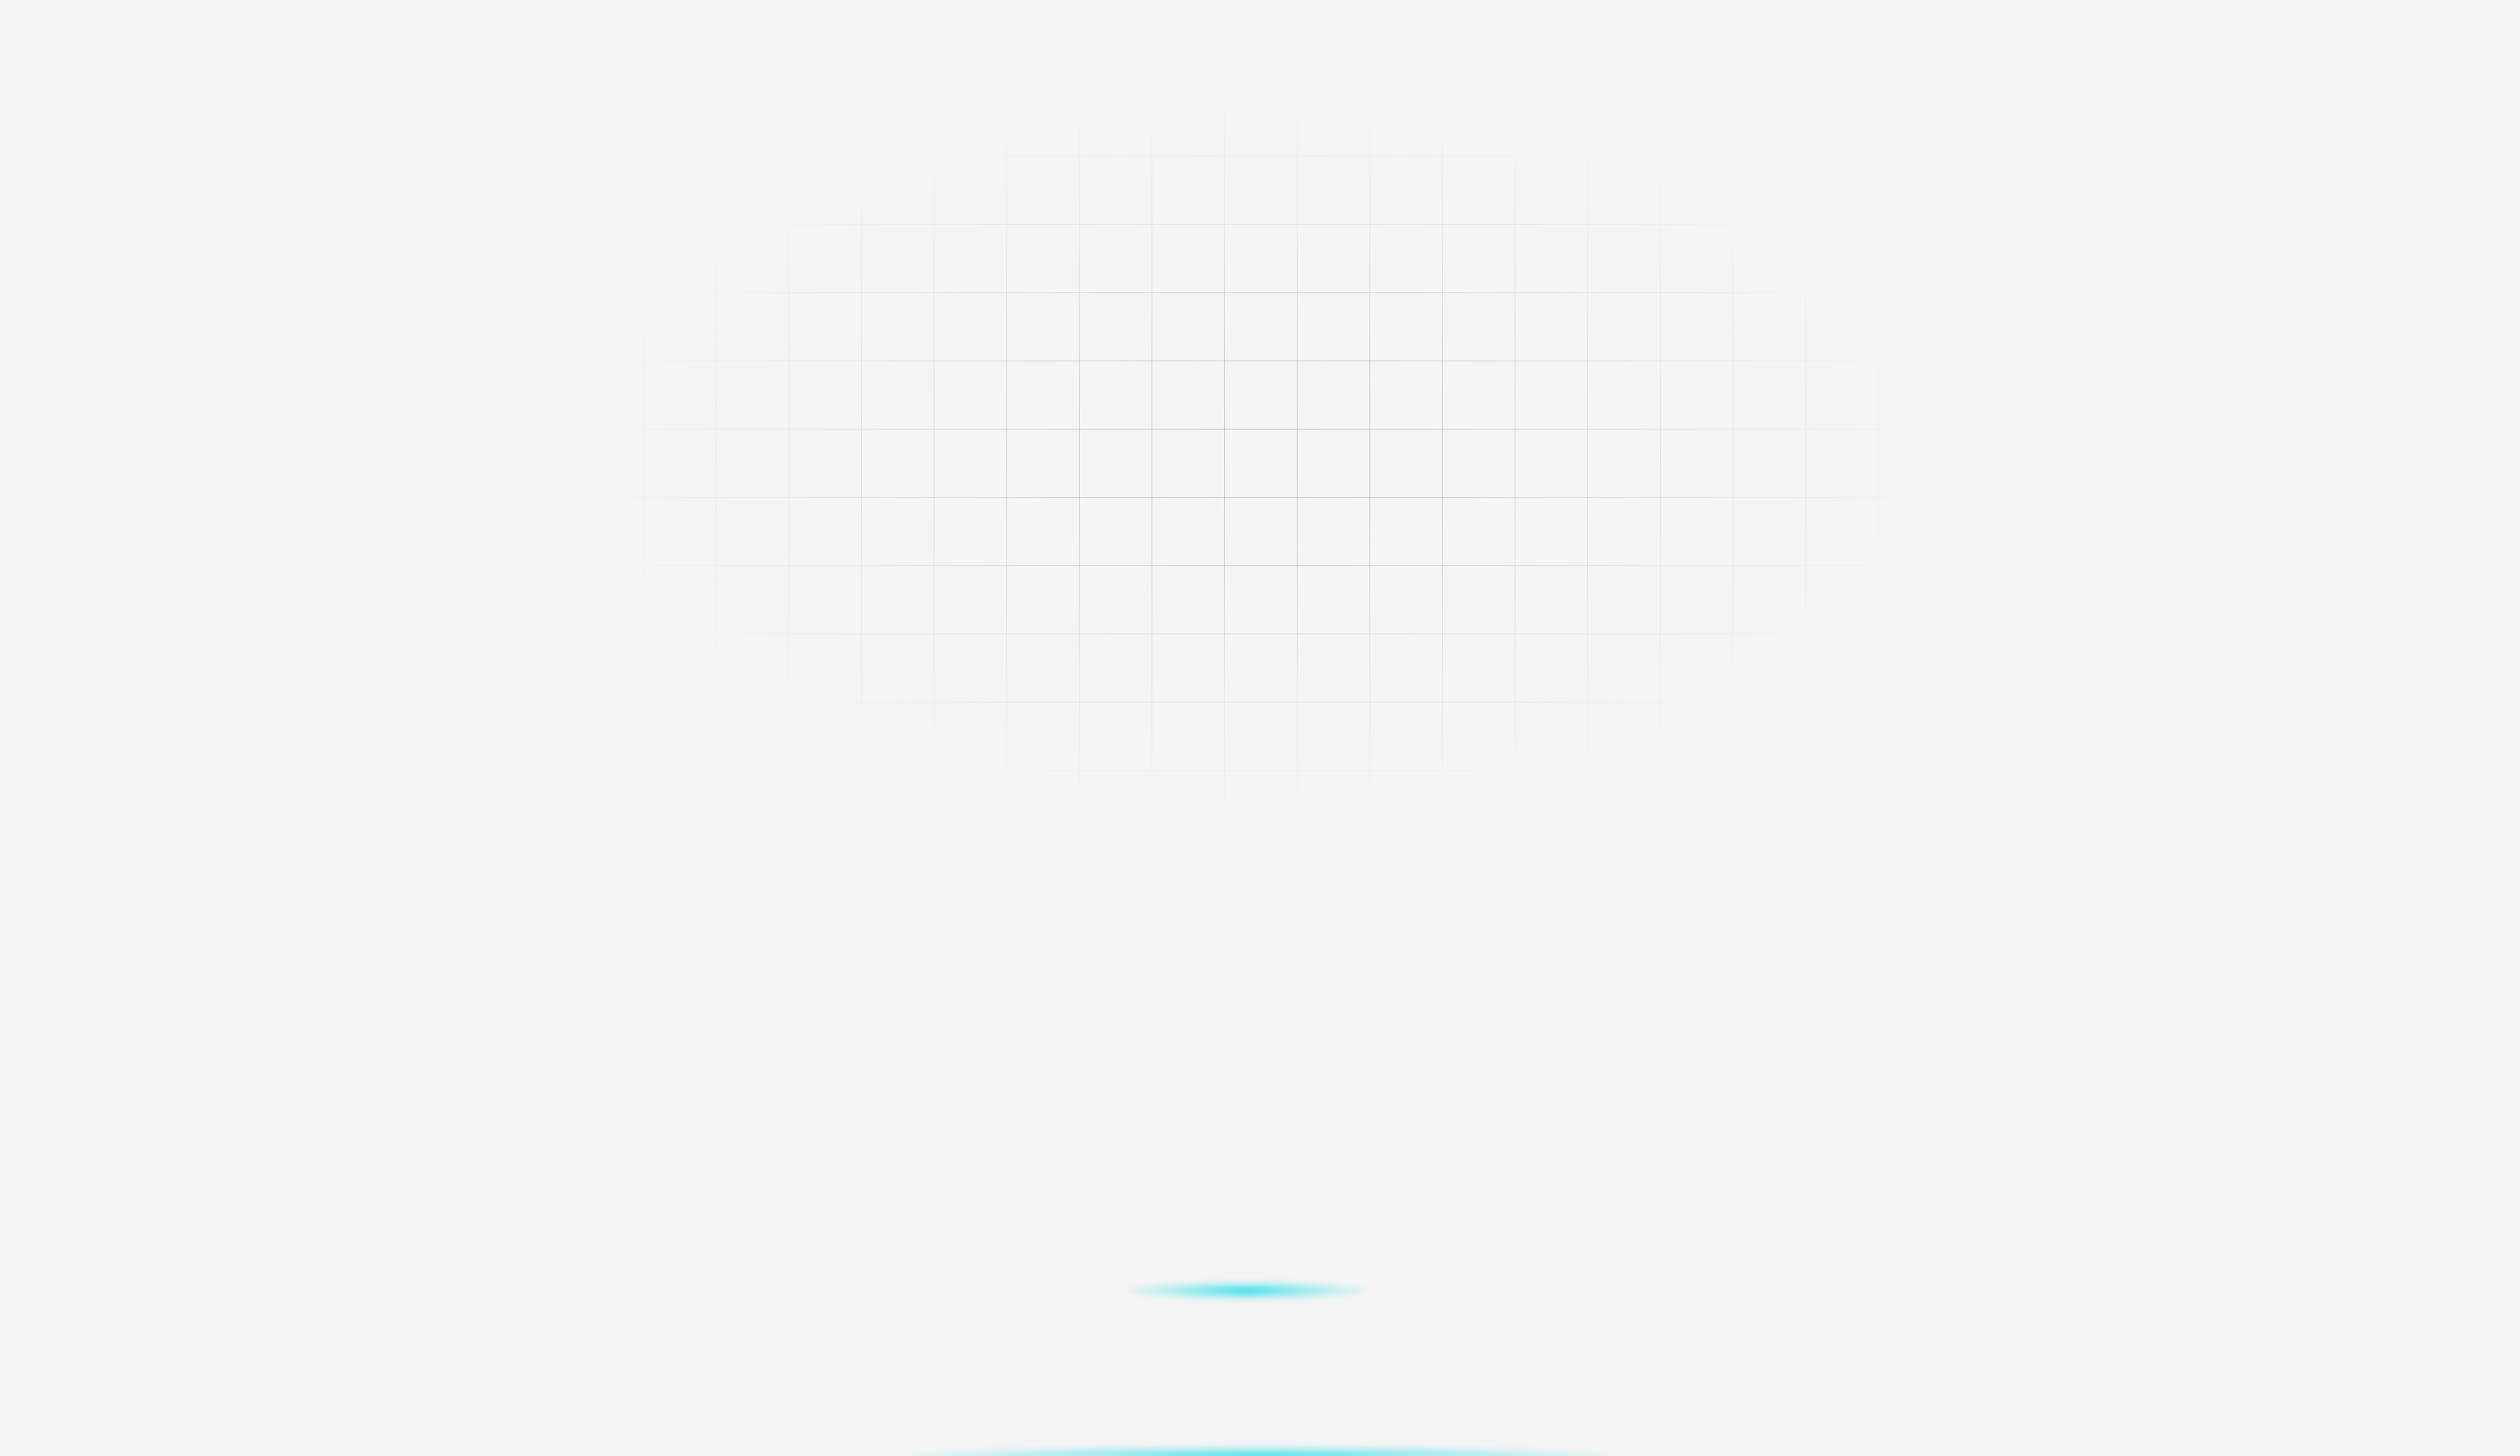  What do you see at coordinates (1247, 1290) in the screenshot?
I see `cyan-glow-accent` at bounding box center [1247, 1290].